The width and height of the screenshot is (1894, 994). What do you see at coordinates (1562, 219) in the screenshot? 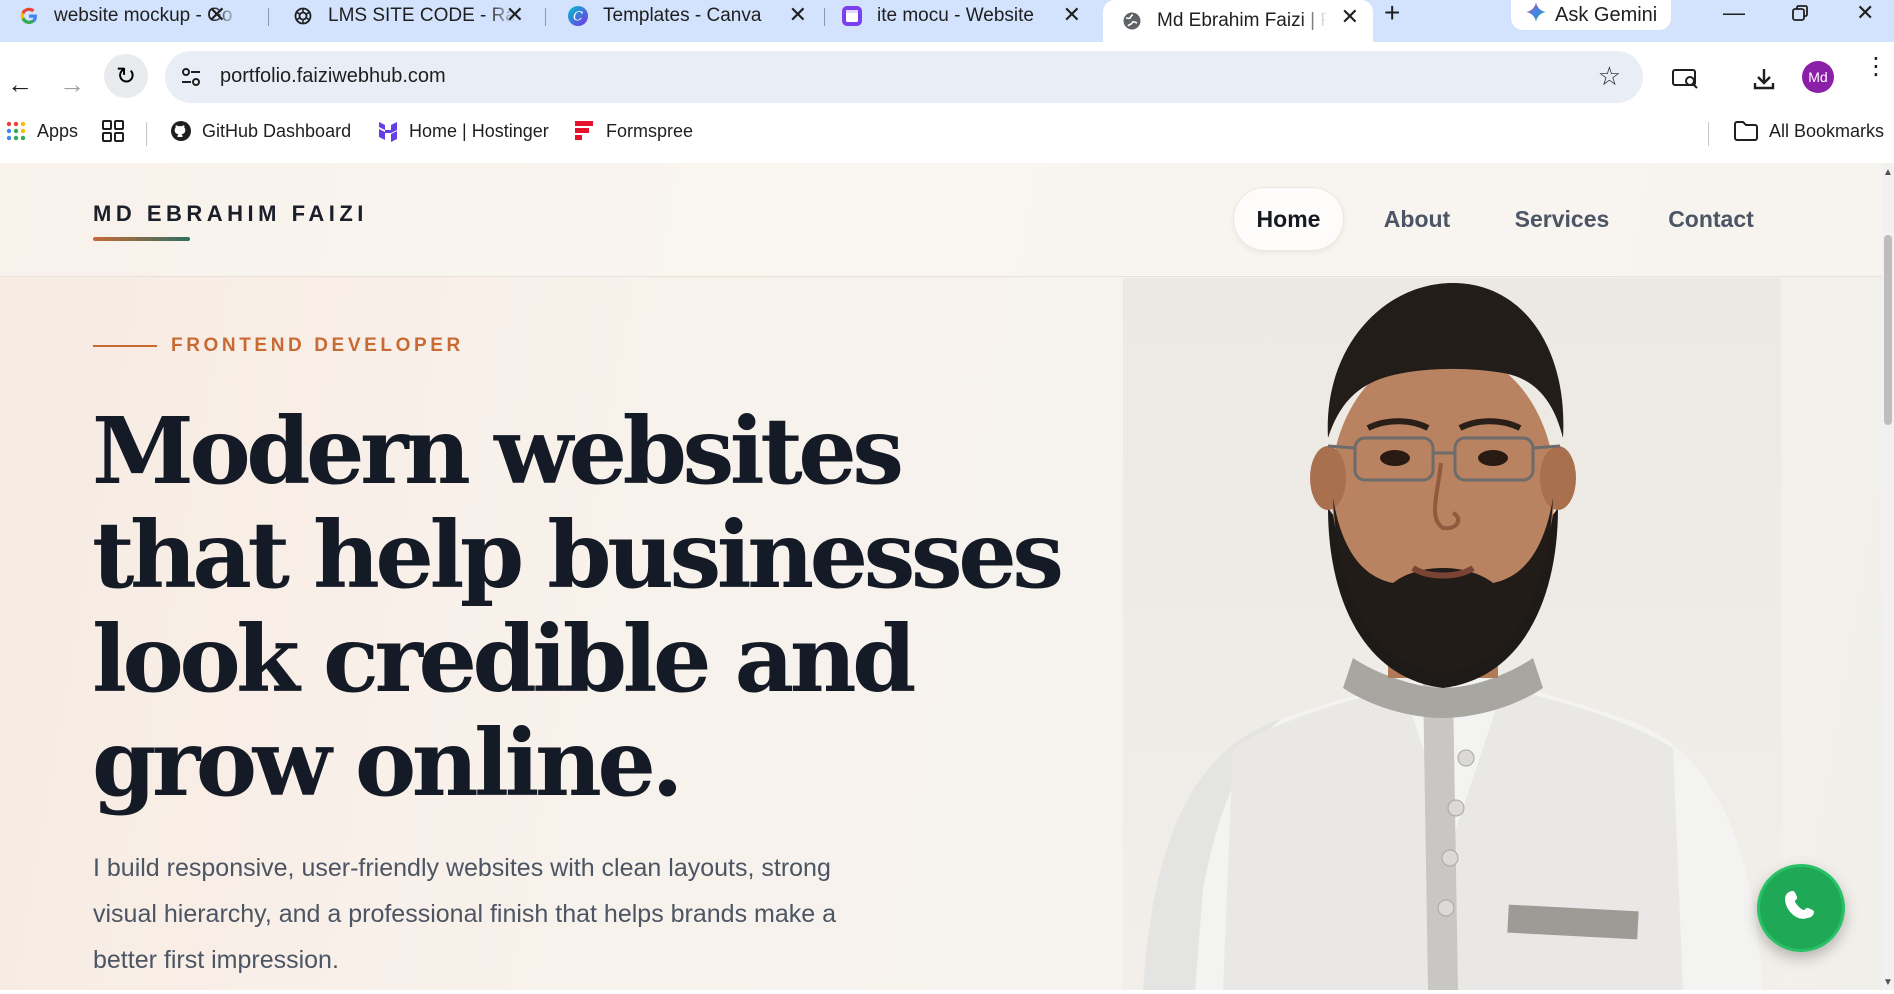
I see `nav-services: Services` at bounding box center [1562, 219].